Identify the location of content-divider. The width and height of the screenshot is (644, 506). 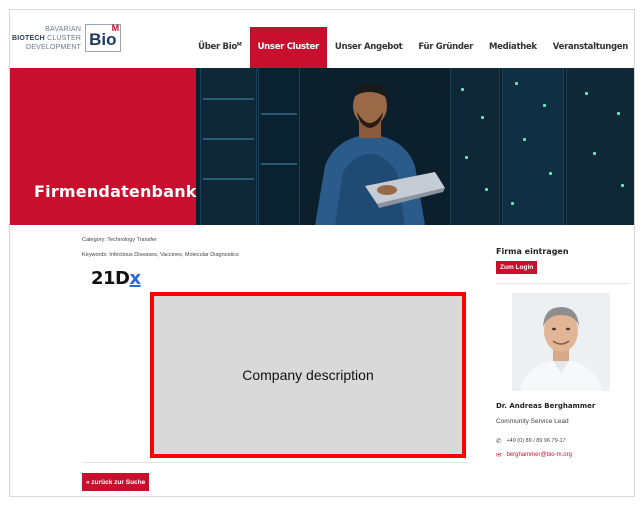
(275, 462).